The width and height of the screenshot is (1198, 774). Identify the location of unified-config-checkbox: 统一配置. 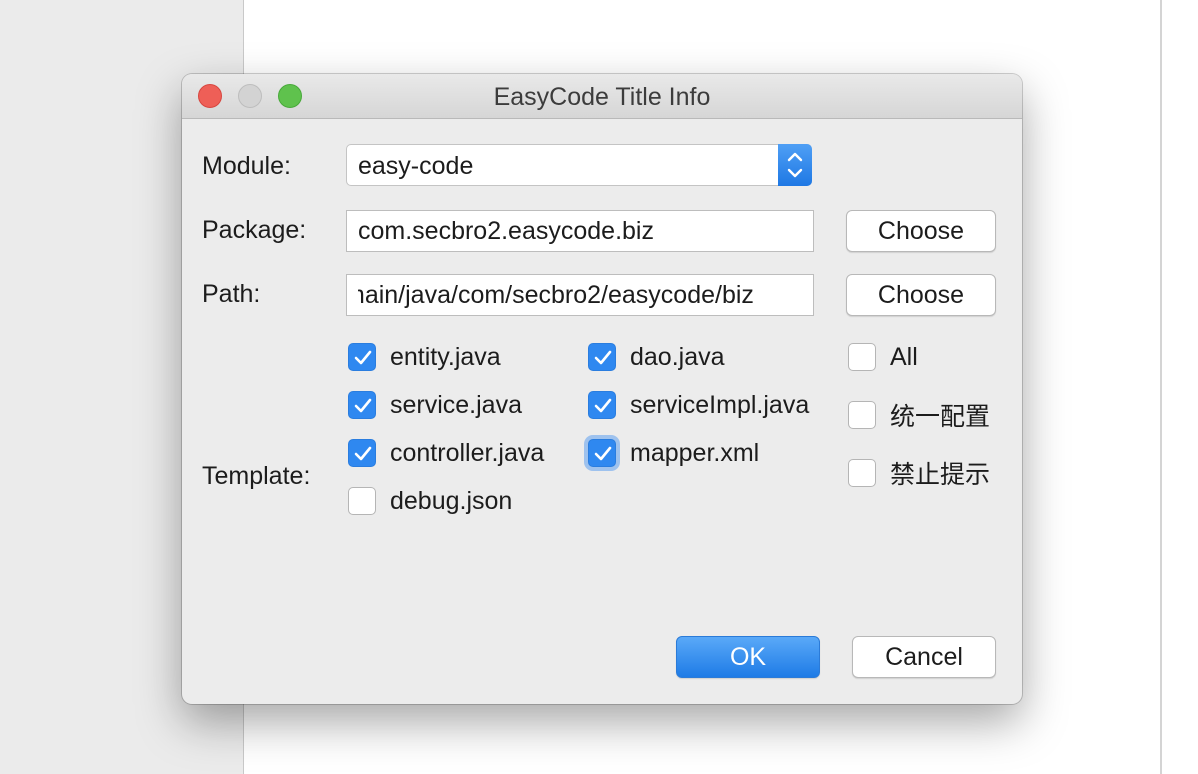
(919, 415).